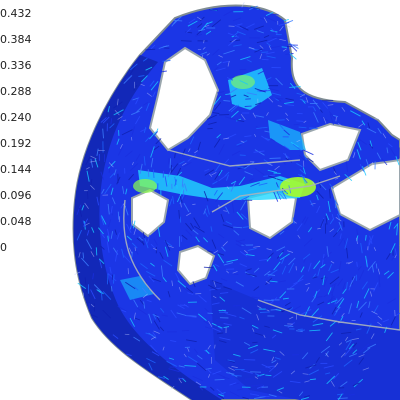  Describe the element at coordinates (16, 39) in the screenshot. I see `legend-value: 0.384` at that location.